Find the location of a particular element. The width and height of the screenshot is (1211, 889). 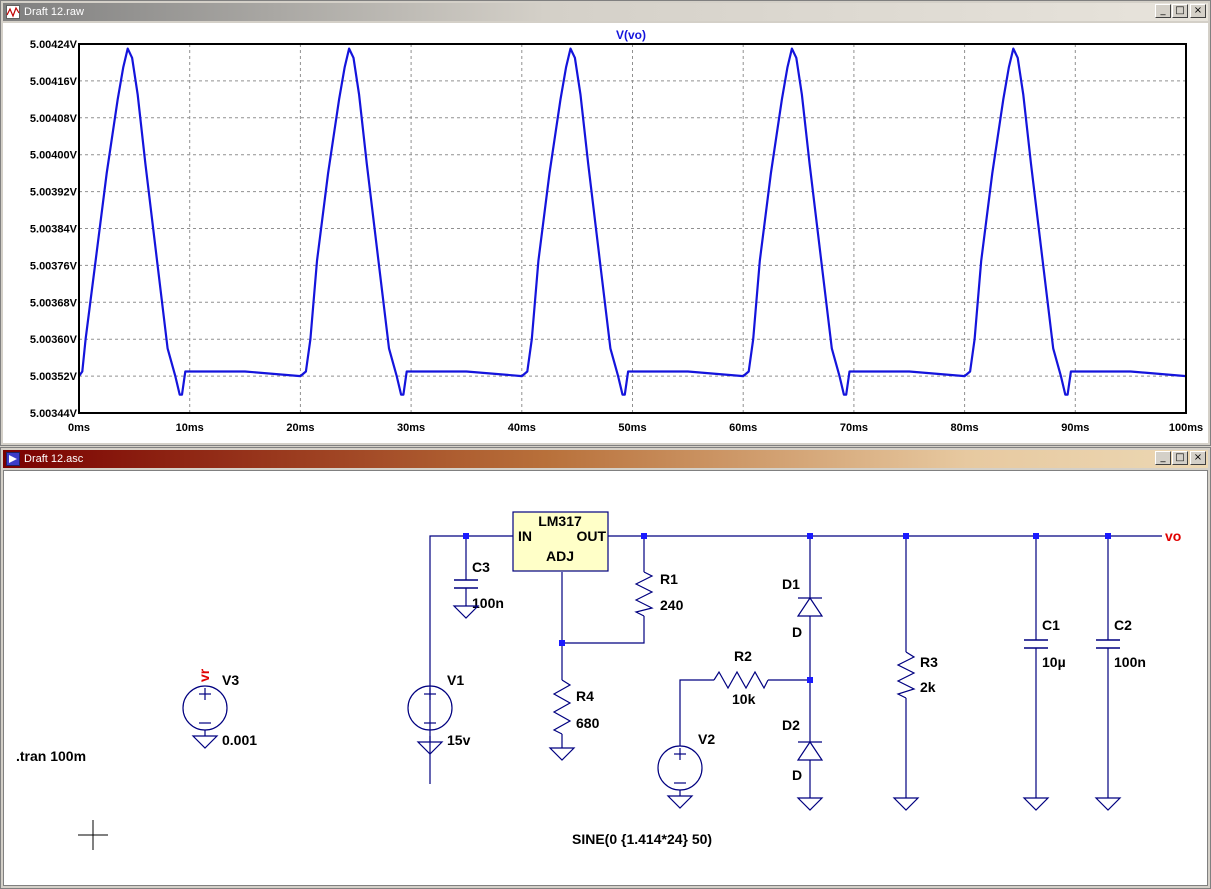

lm317-label: LM317 is located at coordinates (560, 521).